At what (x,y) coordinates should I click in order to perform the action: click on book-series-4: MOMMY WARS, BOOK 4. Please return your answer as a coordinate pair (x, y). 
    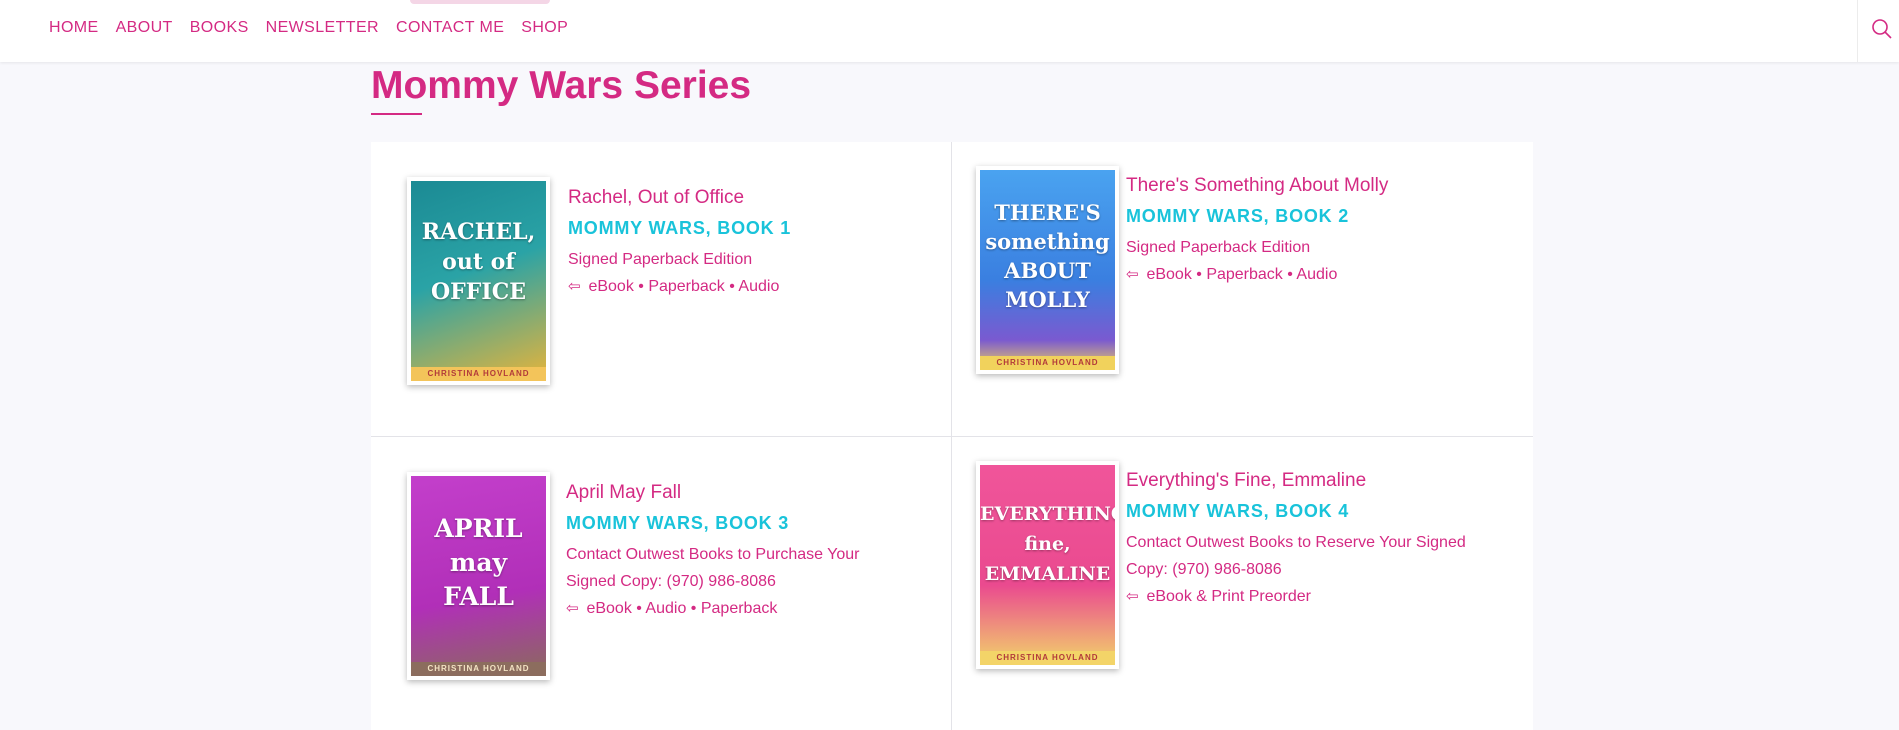
    Looking at the image, I should click on (1238, 511).